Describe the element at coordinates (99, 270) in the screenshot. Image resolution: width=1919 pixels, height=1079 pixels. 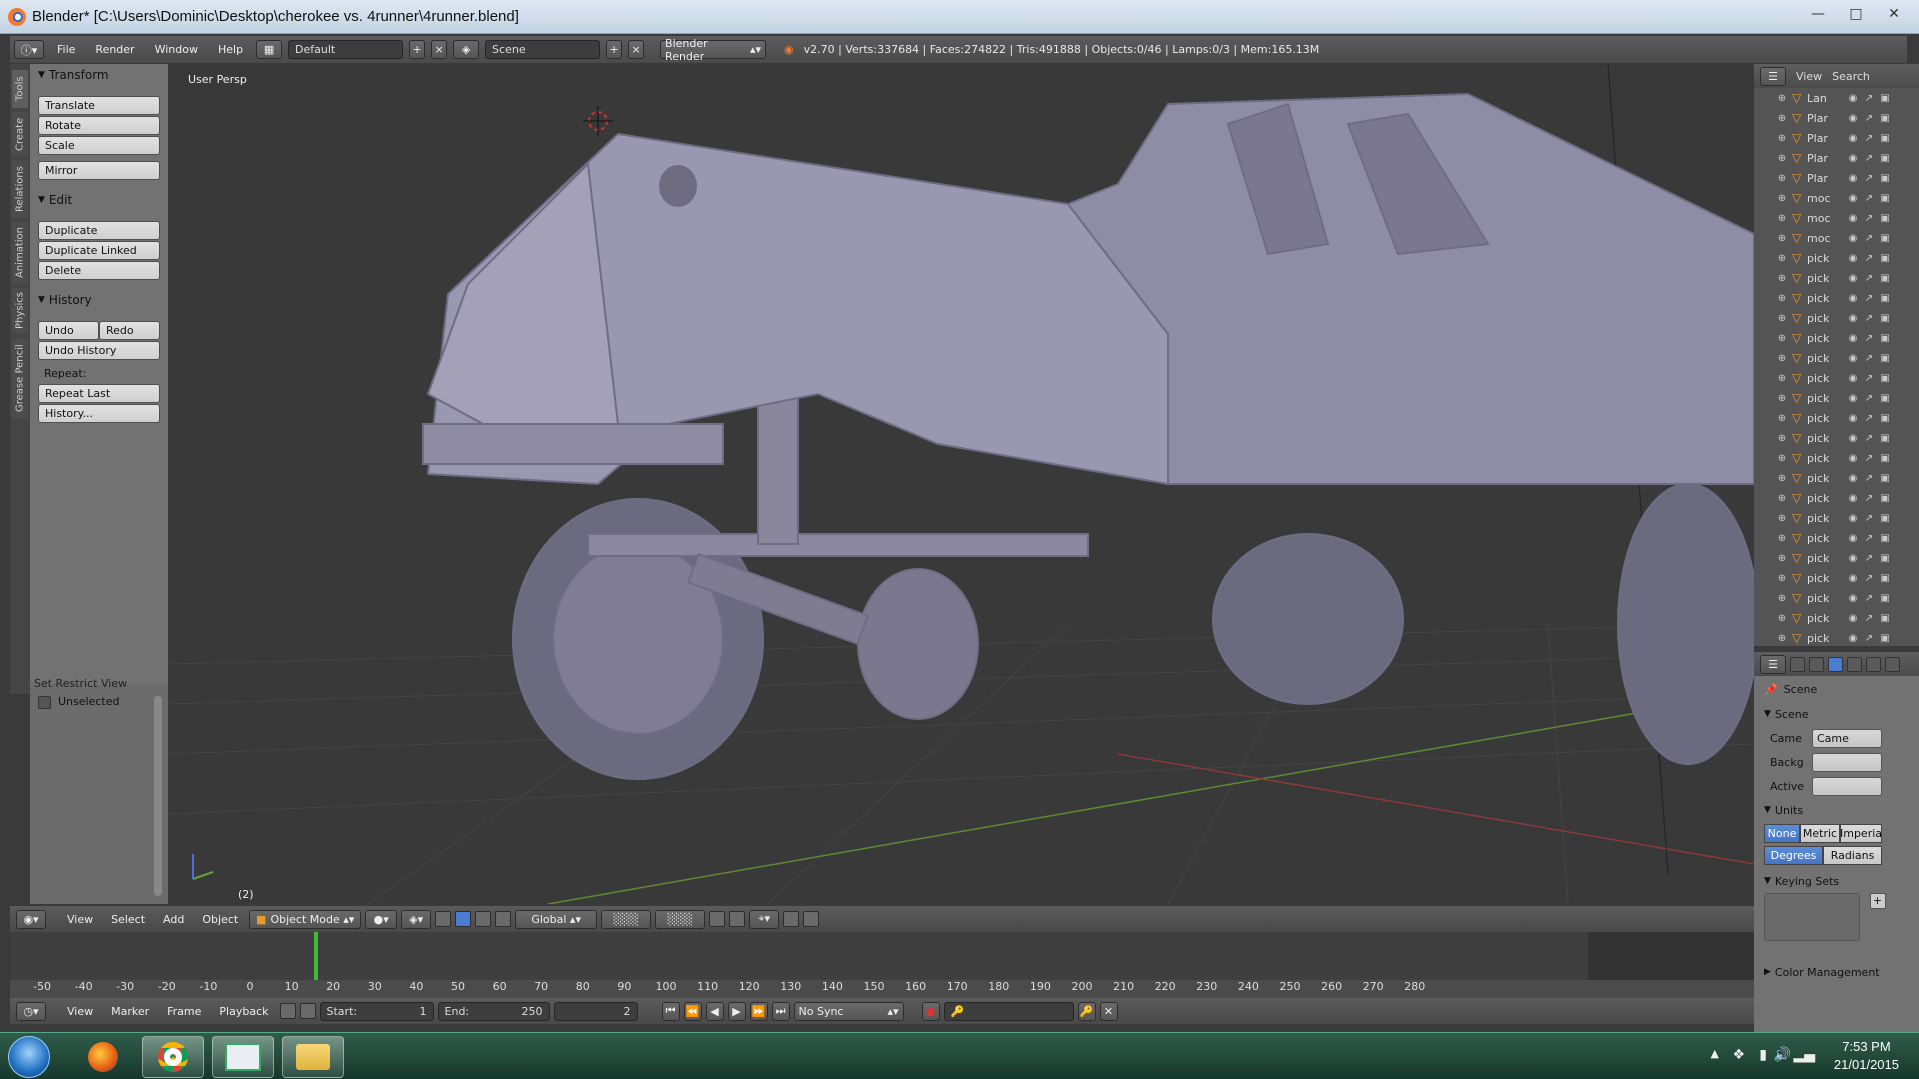
I see `delete-button: Delete` at that location.